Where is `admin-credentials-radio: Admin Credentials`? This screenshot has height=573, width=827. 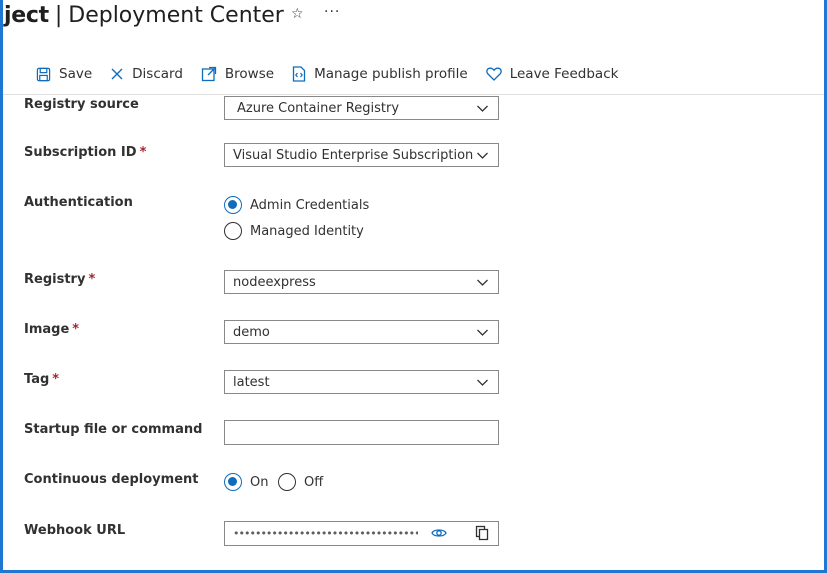 admin-credentials-radio: Admin Credentials is located at coordinates (296, 205).